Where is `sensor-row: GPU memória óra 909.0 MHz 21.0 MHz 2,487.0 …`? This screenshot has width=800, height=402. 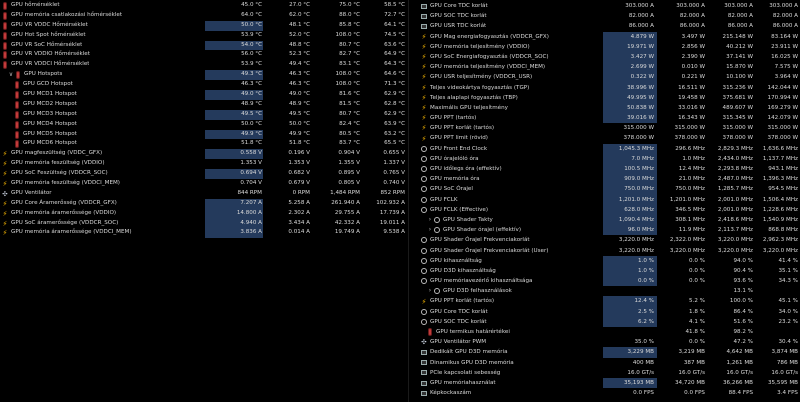 sensor-row: GPU memória óra 909.0 MHz 21.0 MHz 2,487.0 … is located at coordinates (609, 179).